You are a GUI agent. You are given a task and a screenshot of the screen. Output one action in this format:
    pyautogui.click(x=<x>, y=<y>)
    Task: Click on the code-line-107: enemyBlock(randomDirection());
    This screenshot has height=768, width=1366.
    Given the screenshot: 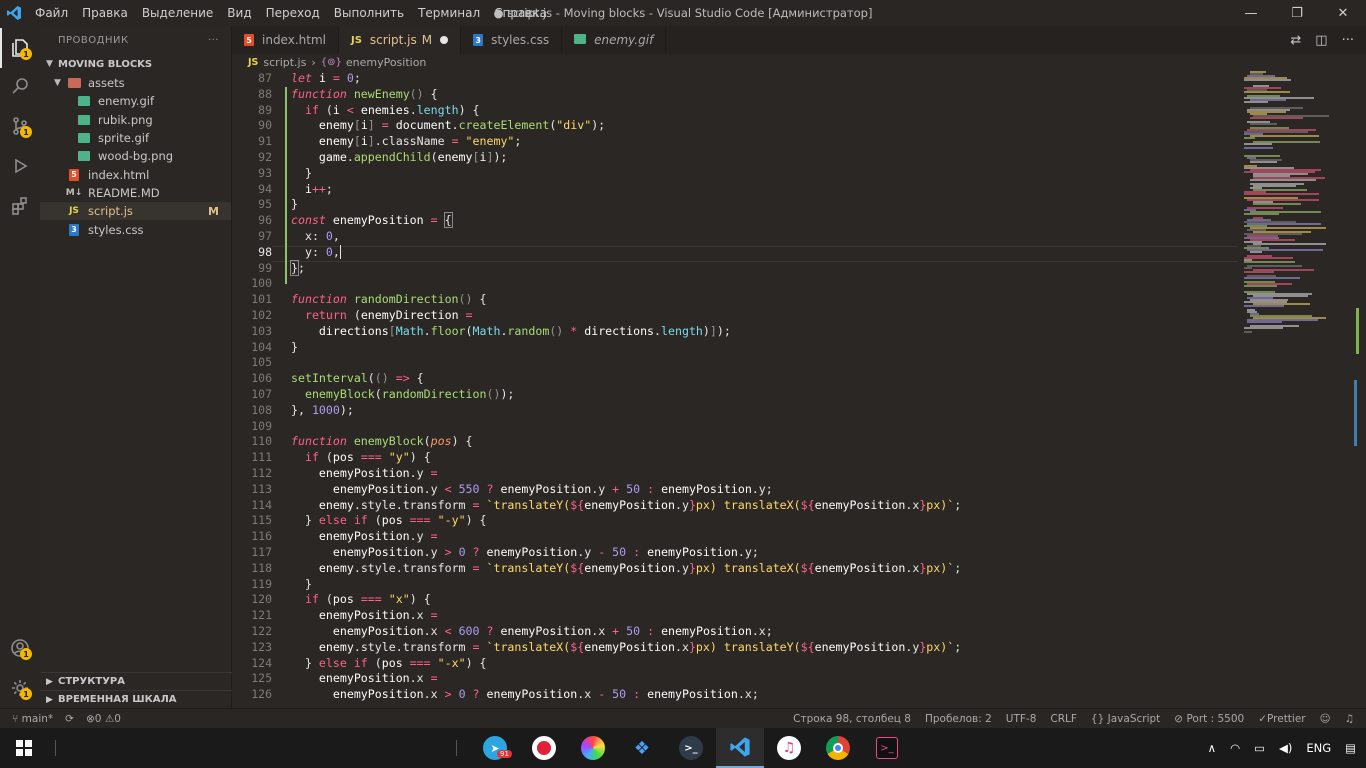 What is the action you would take?
    pyautogui.click(x=409, y=394)
    